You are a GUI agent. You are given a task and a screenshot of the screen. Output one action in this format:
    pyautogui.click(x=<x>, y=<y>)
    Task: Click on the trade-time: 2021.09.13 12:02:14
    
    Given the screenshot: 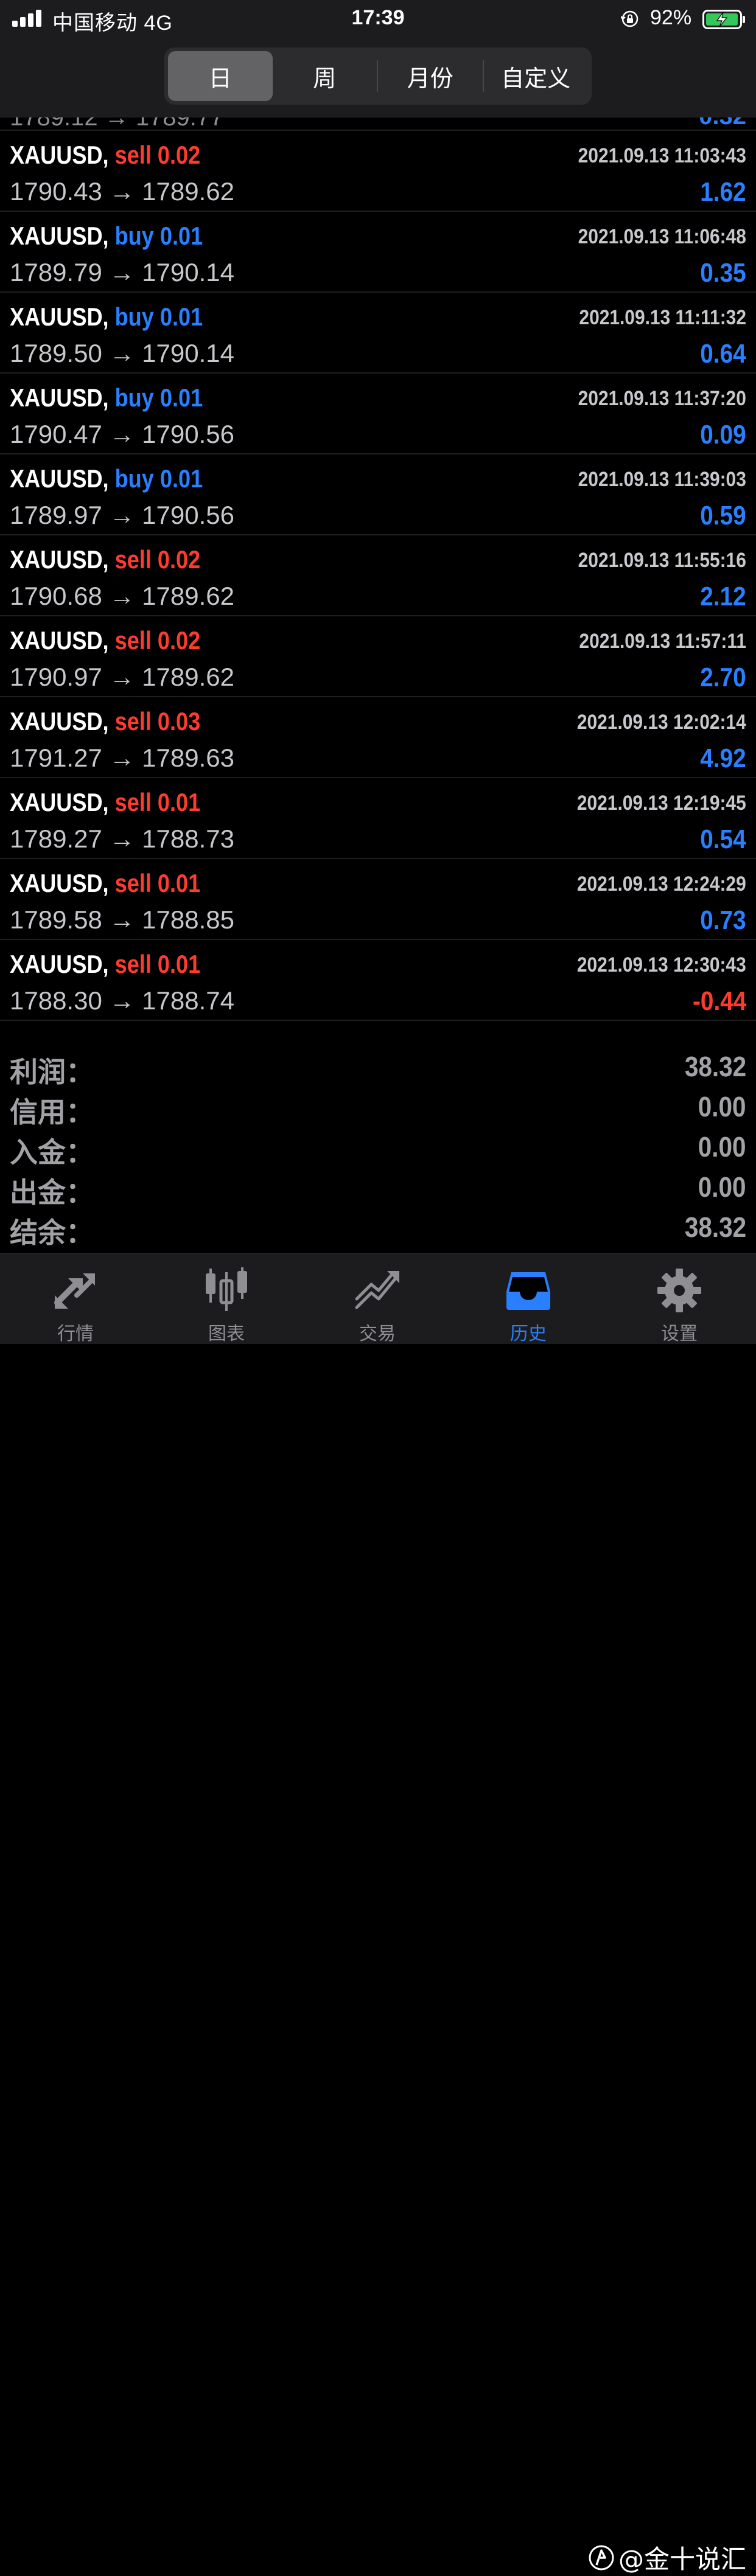 What is the action you would take?
    pyautogui.click(x=661, y=722)
    